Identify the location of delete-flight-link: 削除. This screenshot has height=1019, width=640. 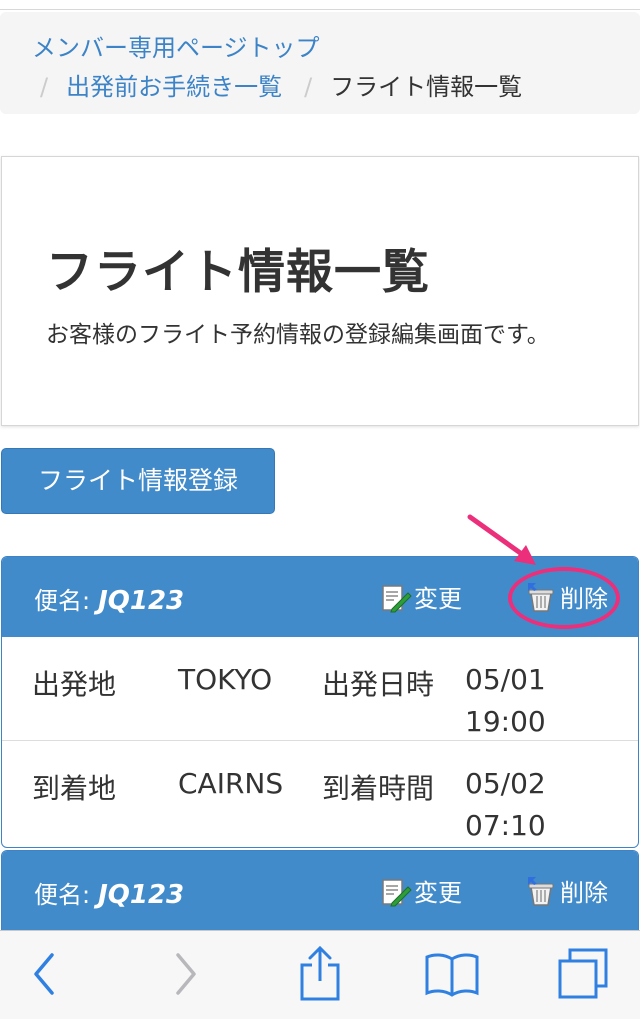
(566, 890).